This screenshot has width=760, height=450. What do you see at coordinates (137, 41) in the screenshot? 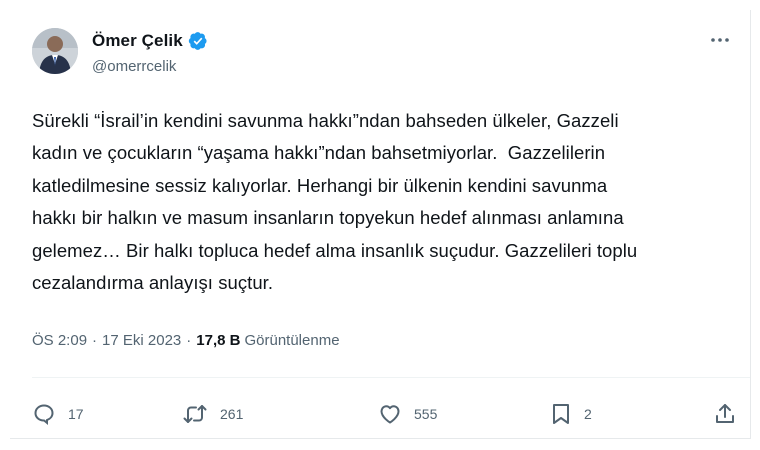
I see `author-display-name: Ömer Çelik` at bounding box center [137, 41].